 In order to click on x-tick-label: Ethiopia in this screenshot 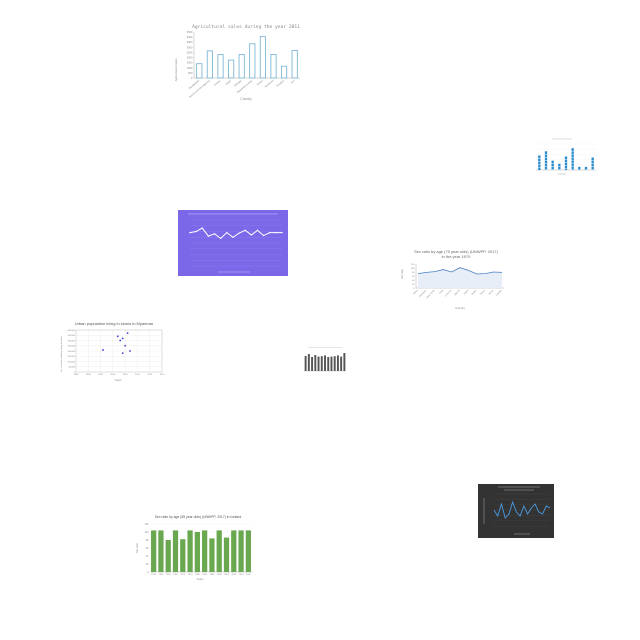, I will do `click(238, 83)`.